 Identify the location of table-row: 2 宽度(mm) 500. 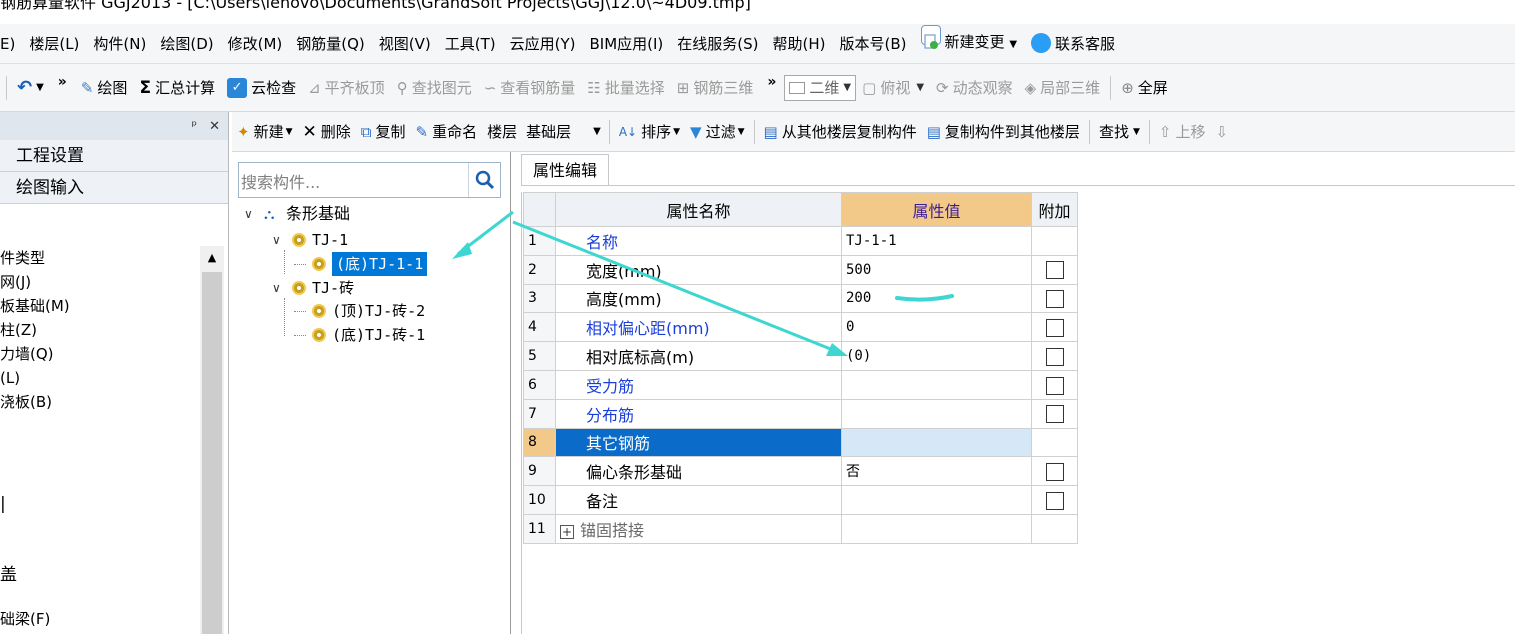
(800, 269).